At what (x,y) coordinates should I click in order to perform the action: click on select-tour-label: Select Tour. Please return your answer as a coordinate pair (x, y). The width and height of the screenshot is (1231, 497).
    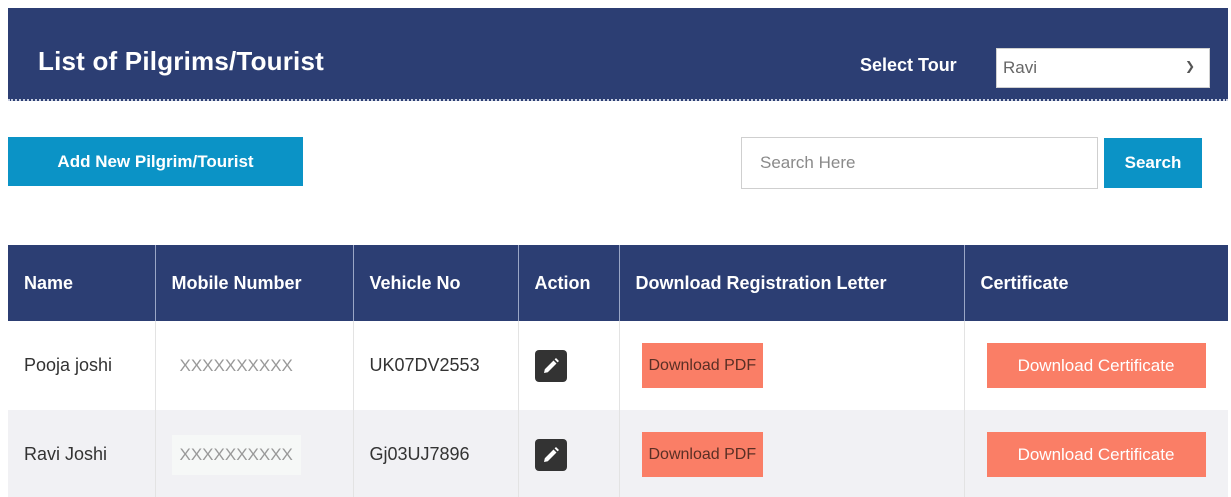
    Looking at the image, I should click on (908, 65).